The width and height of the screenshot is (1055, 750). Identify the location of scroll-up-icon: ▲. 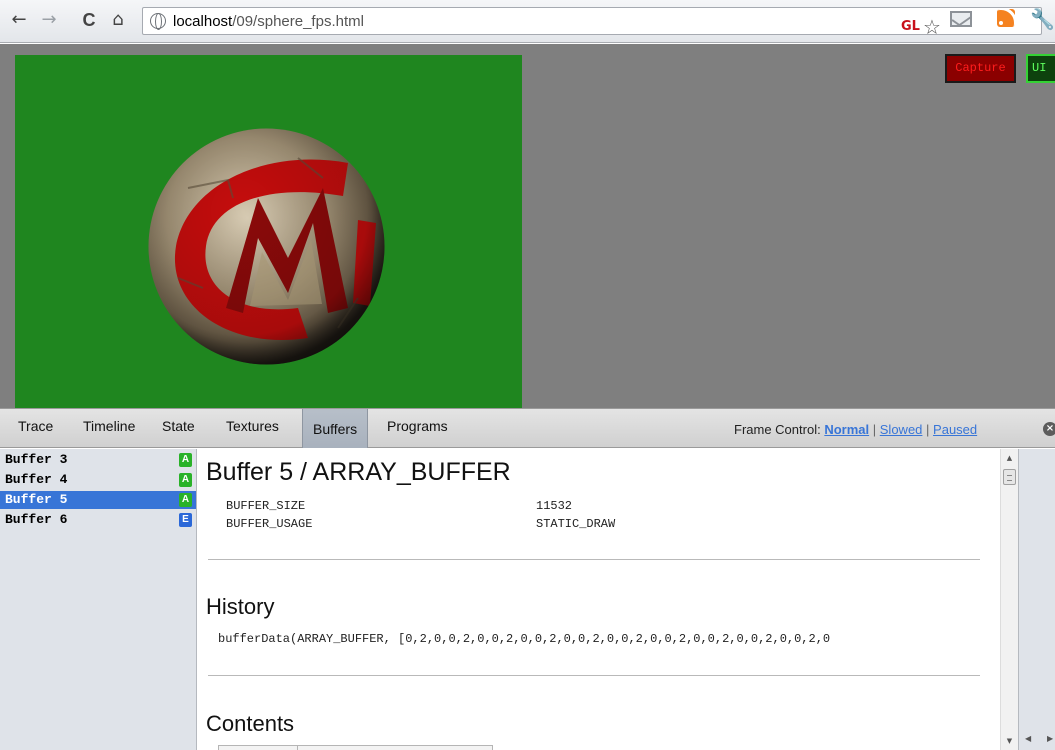
(1009, 458).